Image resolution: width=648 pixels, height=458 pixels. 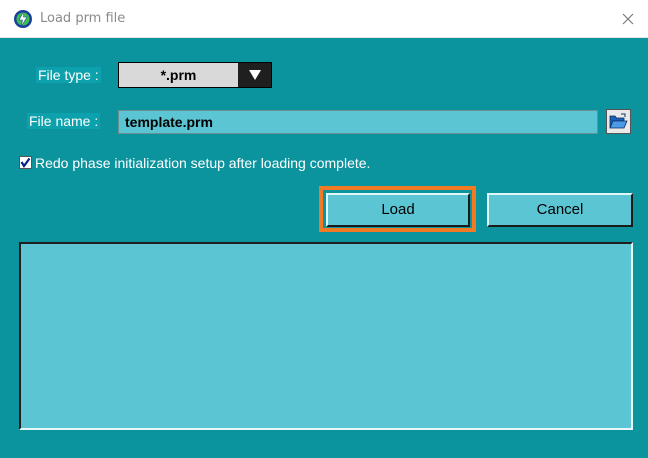 I want to click on cancel-button: Cancel, so click(x=560, y=210).